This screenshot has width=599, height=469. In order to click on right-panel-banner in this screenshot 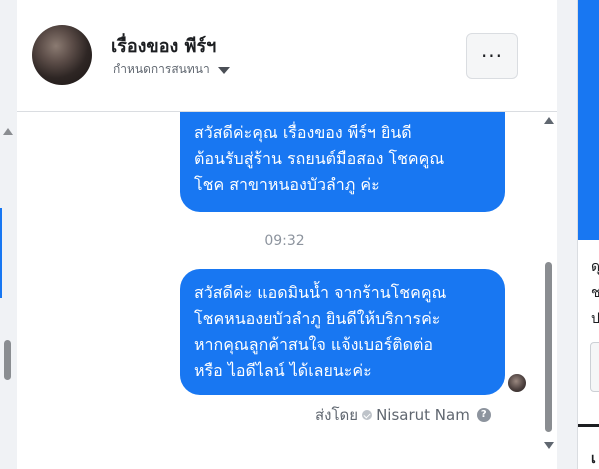, I will do `click(588, 120)`.